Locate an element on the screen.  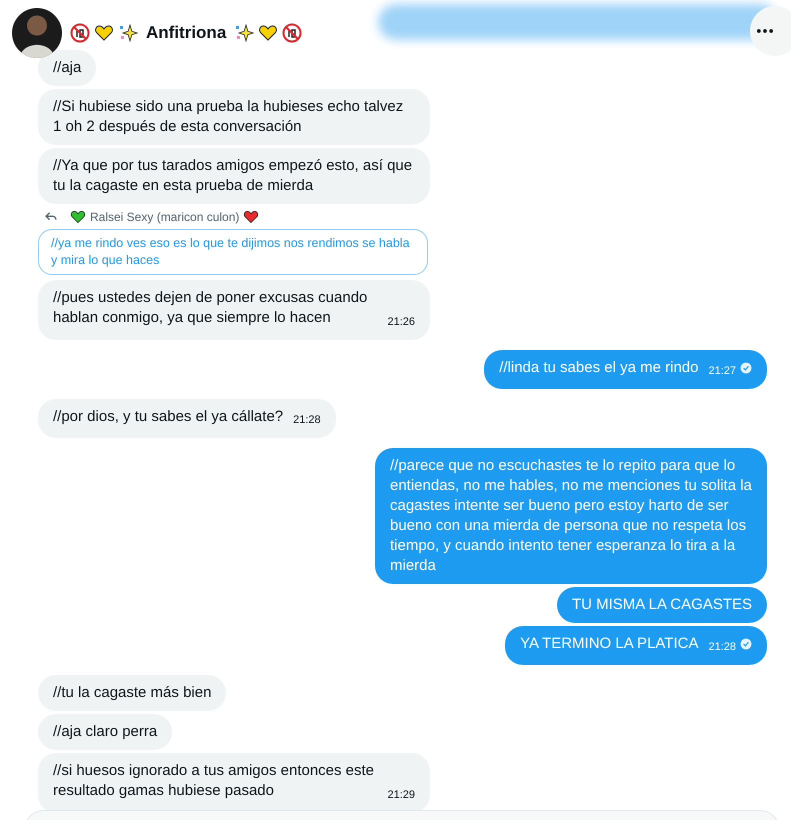
message-bubble: //si huesos ignorado a tus amigos entonces este resultado gamas hubiese pasado 21:29 is located at coordinates (234, 783).